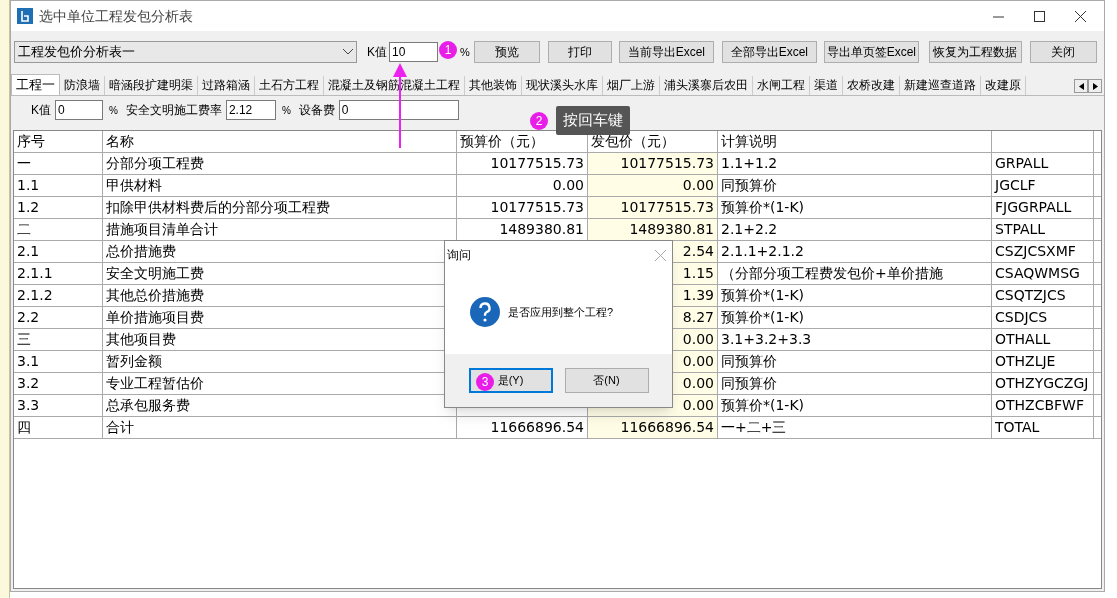 Image resolution: width=1117 pixels, height=598 pixels. I want to click on table-cell-text: GRPALL, so click(1022, 163).